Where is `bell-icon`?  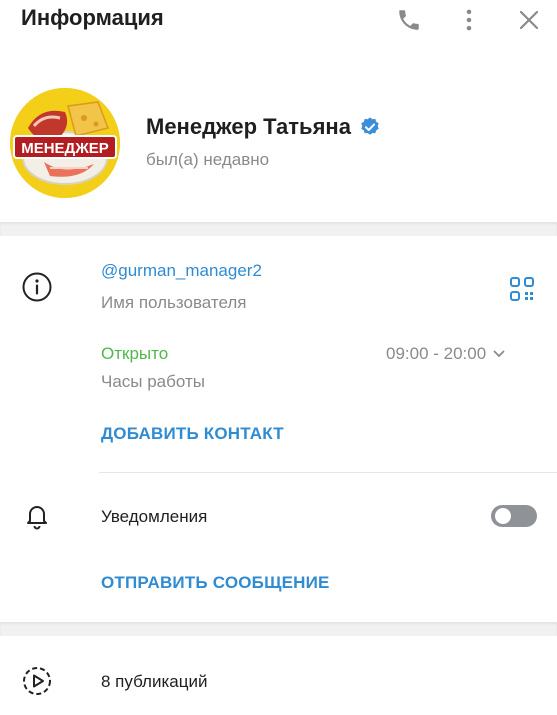 bell-icon is located at coordinates (37, 516).